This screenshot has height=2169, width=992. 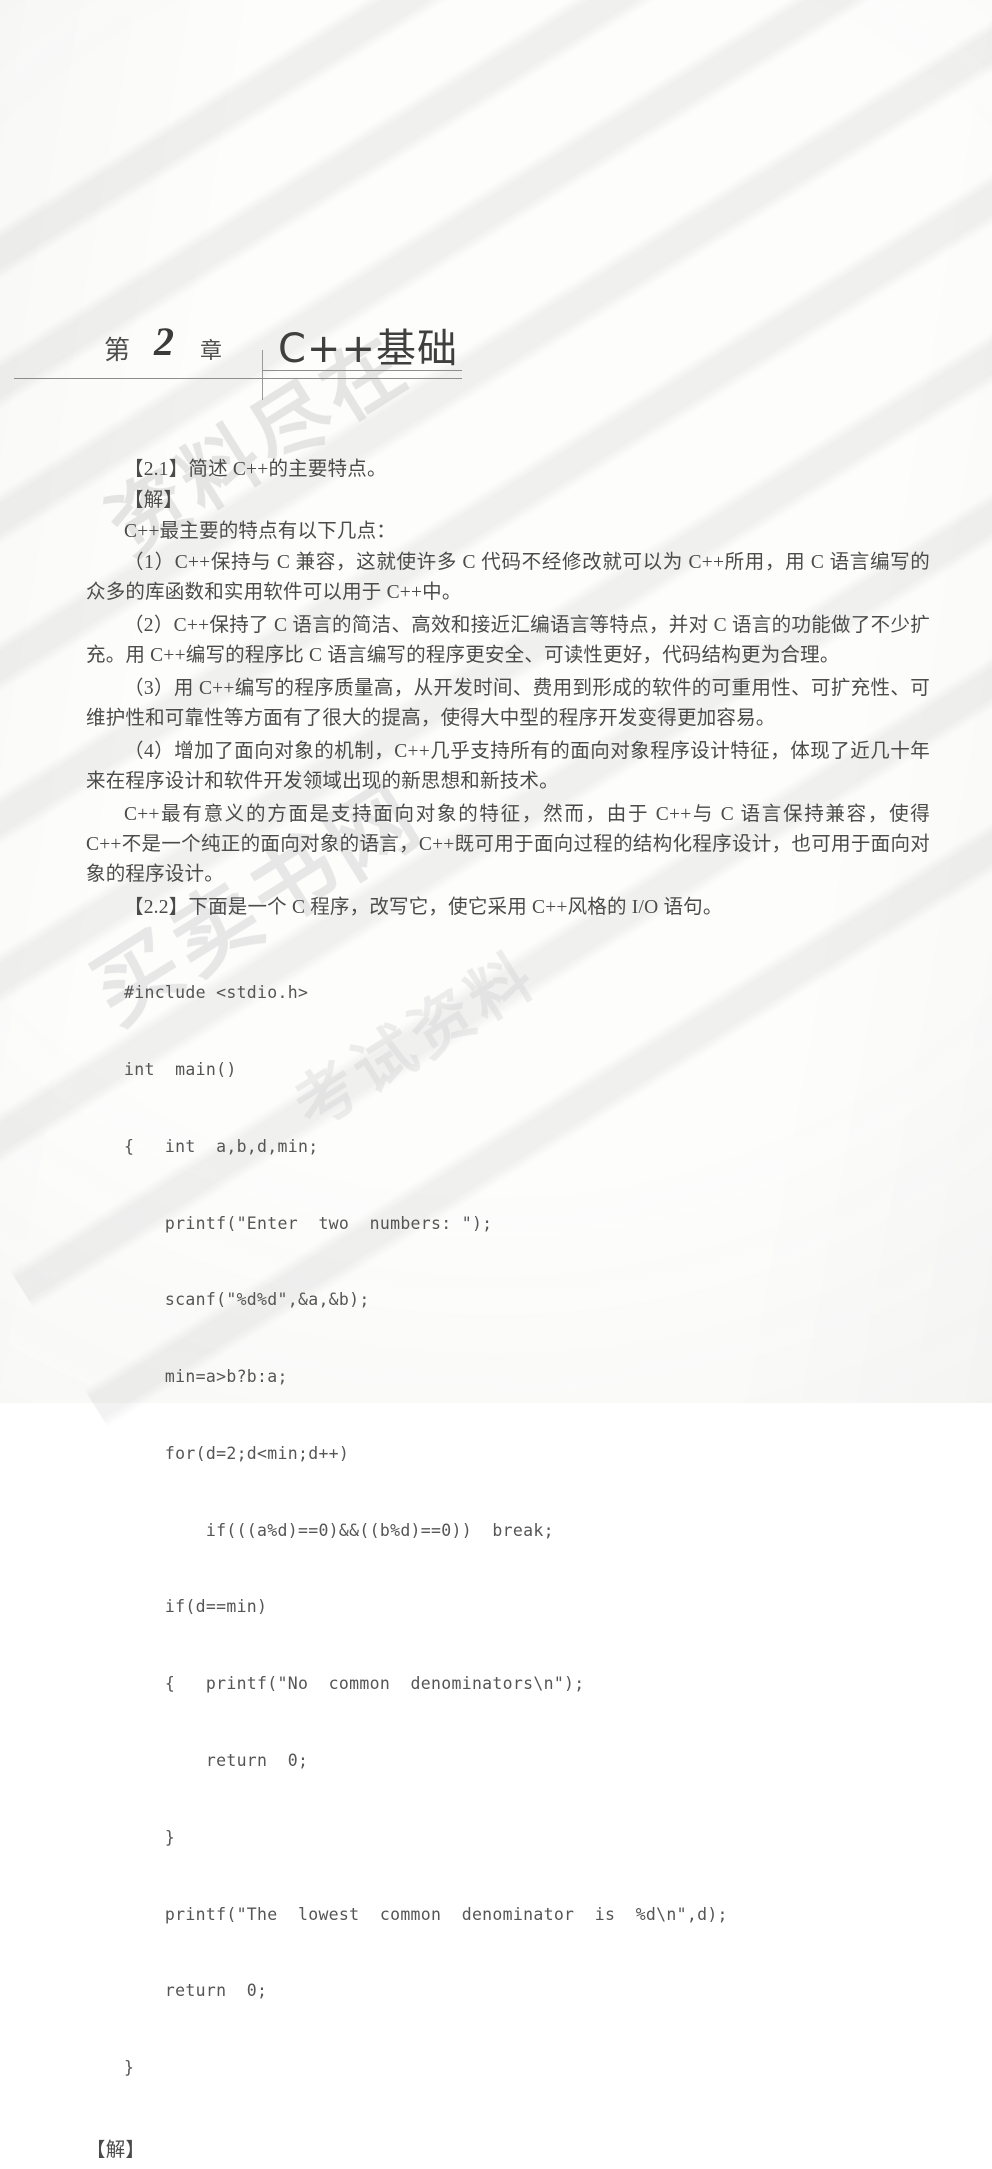 What do you see at coordinates (262, 375) in the screenshot?
I see `header-vertical-tick` at bounding box center [262, 375].